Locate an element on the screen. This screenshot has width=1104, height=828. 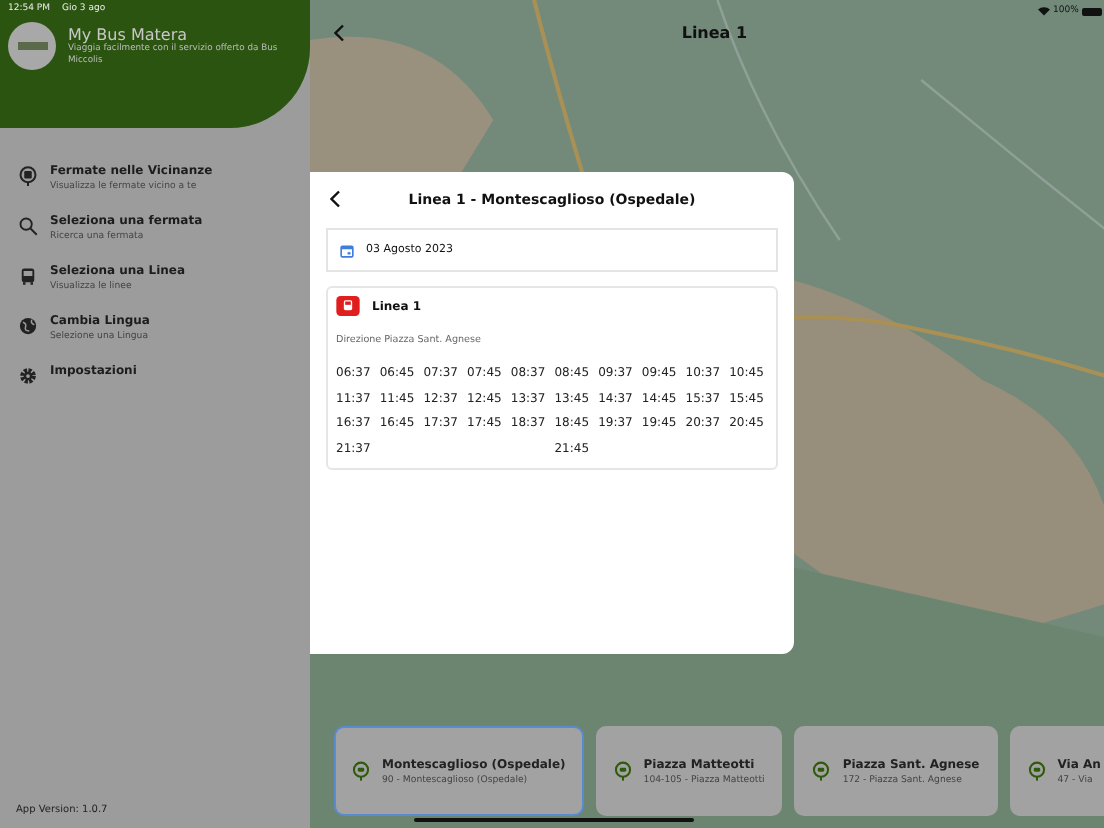
calendar-icon is located at coordinates (347, 250).